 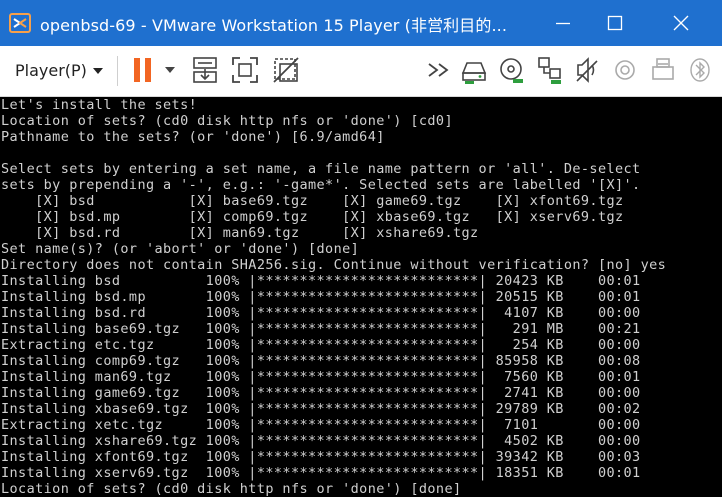 I want to click on send-ctrl-alt-del-icon, so click(x=205, y=70).